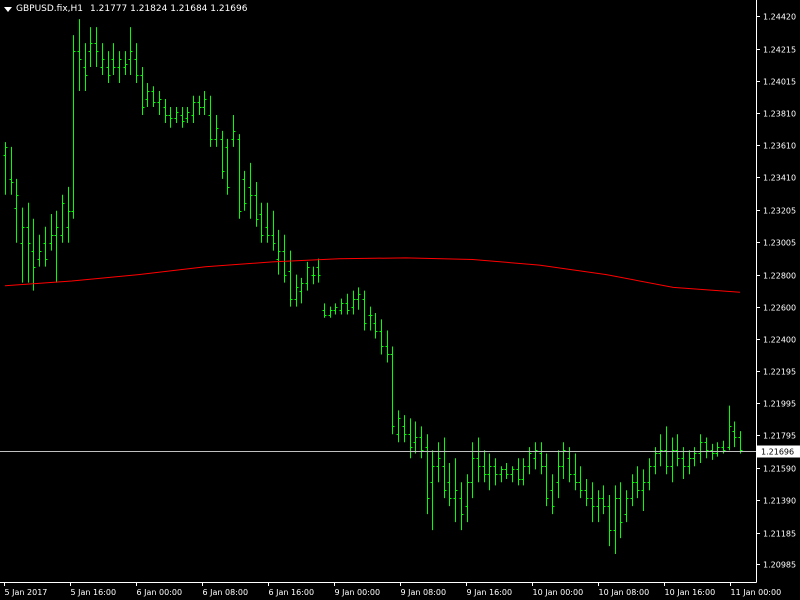 The image size is (800, 600). I want to click on price-tick-label: 1.21795, so click(779, 436).